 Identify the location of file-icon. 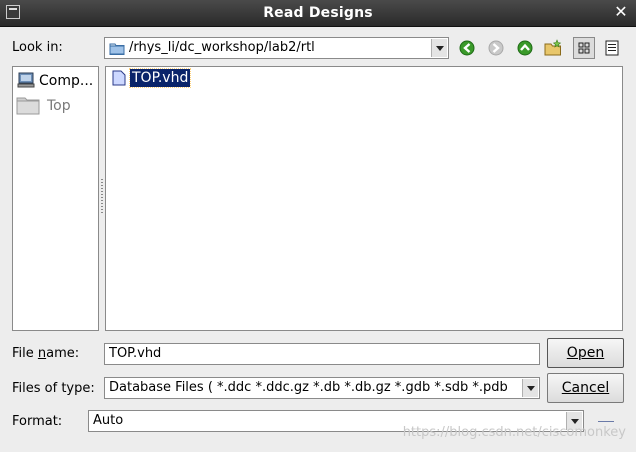
(119, 80).